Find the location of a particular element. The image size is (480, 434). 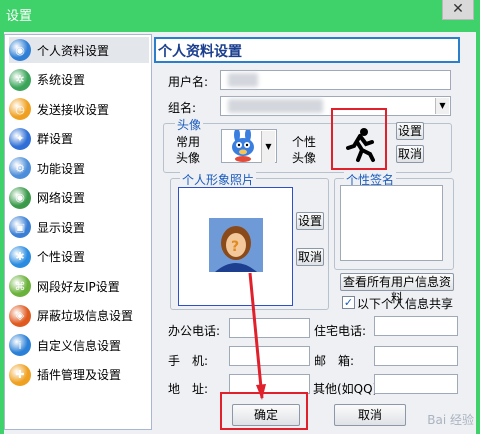

snowflake-icon: ✱ is located at coordinates (20, 256).